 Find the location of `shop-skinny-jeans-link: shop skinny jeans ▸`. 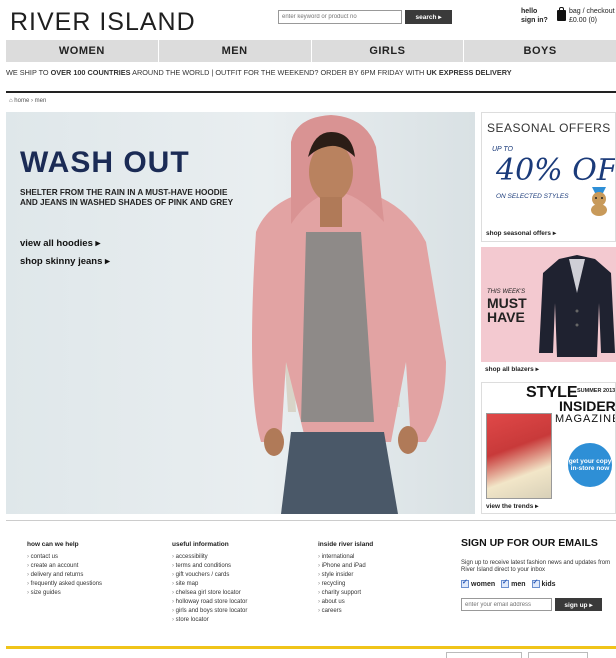

shop-skinny-jeans-link: shop skinny jeans ▸ is located at coordinates (65, 261).